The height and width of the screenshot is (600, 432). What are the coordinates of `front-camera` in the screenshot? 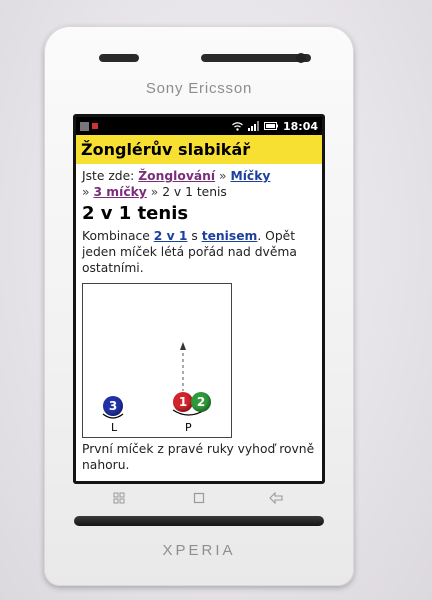 It's located at (301, 58).